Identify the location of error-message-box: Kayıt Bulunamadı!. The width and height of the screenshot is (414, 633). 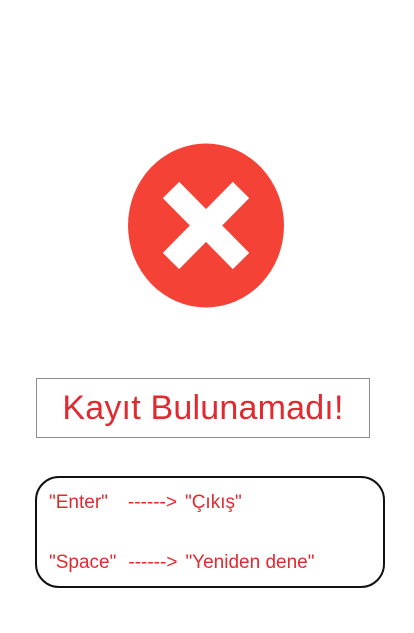
(203, 408).